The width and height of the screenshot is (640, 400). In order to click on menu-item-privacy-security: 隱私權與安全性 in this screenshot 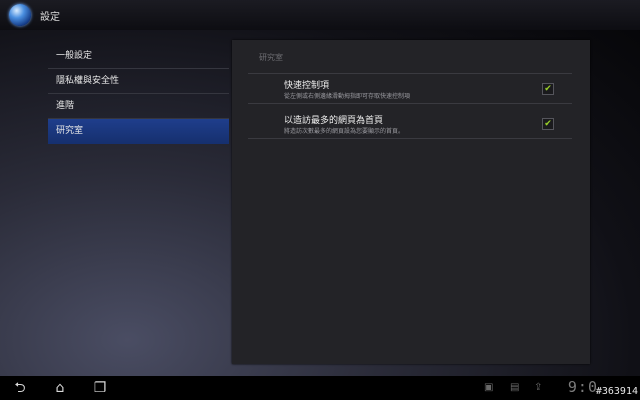, I will do `click(138, 81)`.